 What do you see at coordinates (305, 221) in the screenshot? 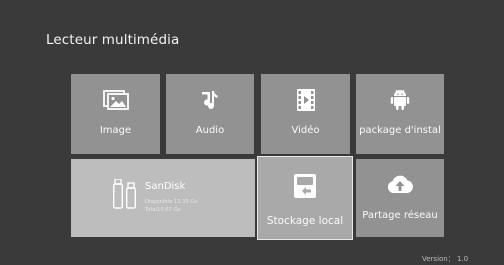
I see `tile-local-storage-label: Stockage local` at bounding box center [305, 221].